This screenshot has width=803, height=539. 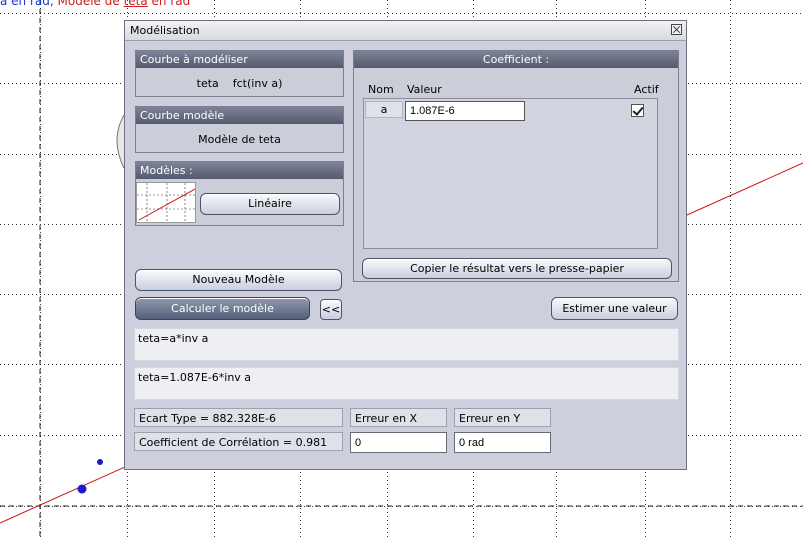 I want to click on erreur-x-input, so click(x=398, y=442).